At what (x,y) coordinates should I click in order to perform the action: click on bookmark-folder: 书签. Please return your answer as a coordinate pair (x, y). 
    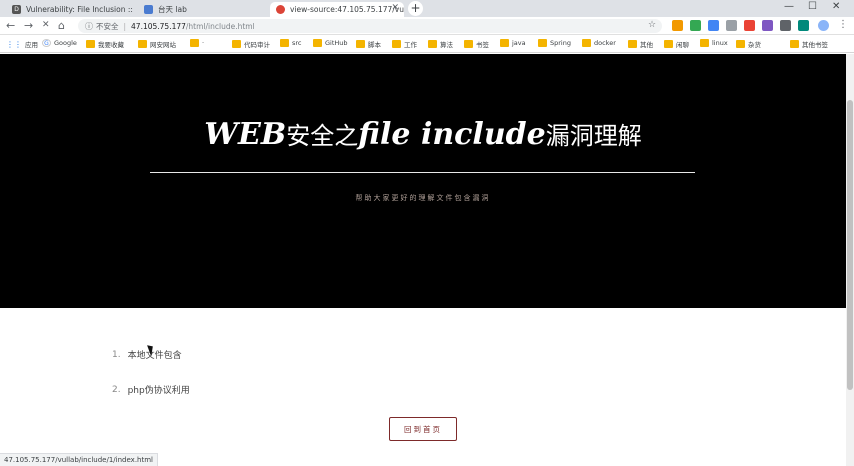
    Looking at the image, I should click on (476, 44).